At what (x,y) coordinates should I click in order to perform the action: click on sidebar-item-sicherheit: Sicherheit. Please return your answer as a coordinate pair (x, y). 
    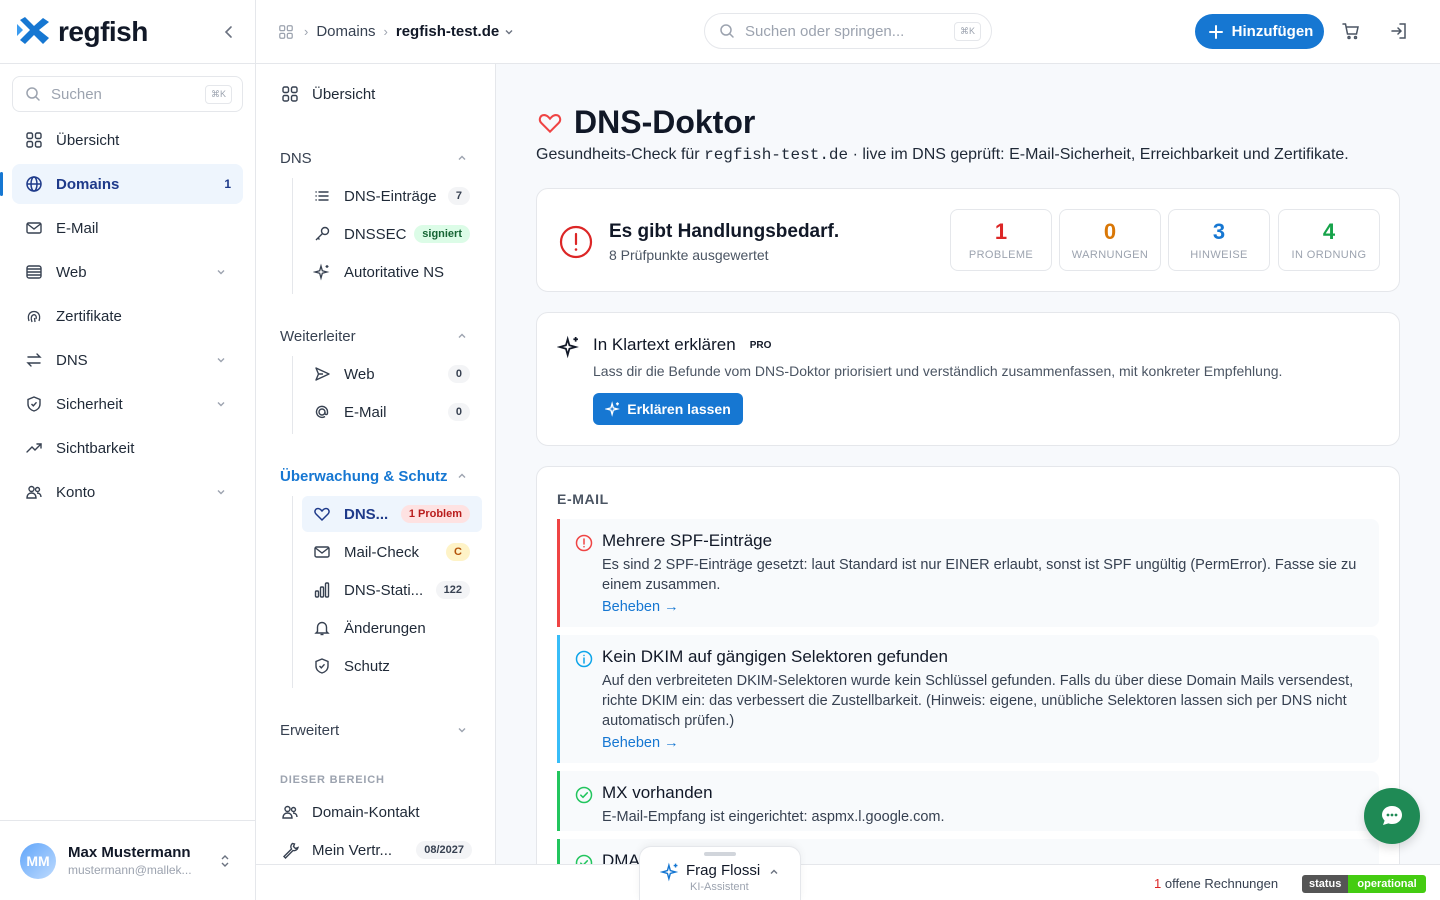
    Looking at the image, I should click on (127, 404).